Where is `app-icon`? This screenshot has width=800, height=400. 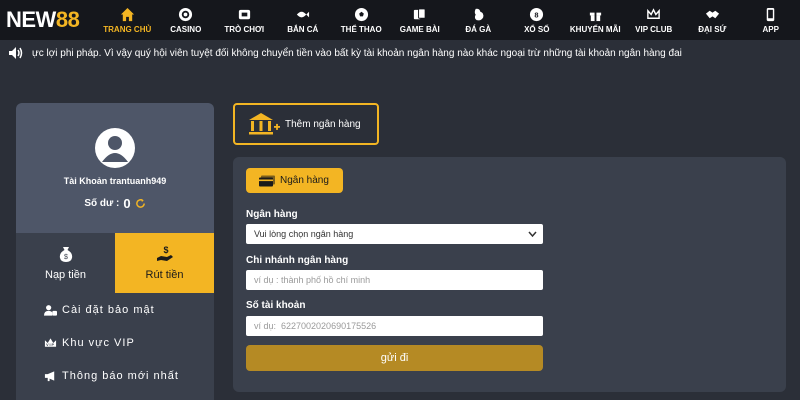 app-icon is located at coordinates (771, 14).